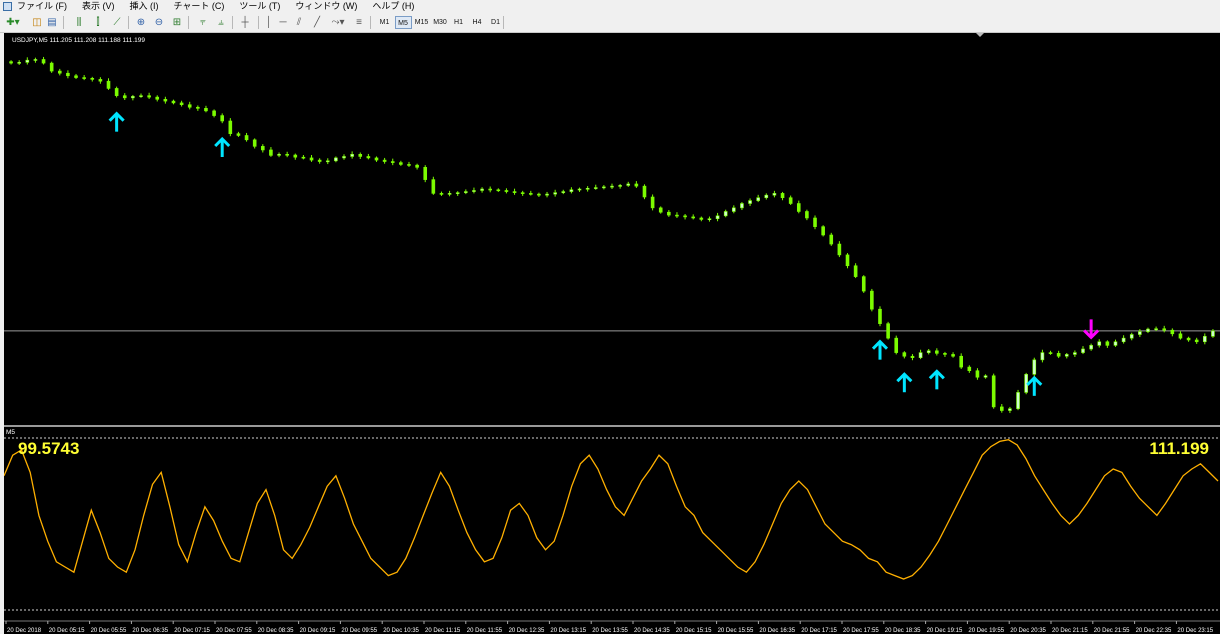 Image resolution: width=1220 pixels, height=634 pixels. What do you see at coordinates (177, 22) in the screenshot?
I see `tile-windows-icon: ⊞` at bounding box center [177, 22].